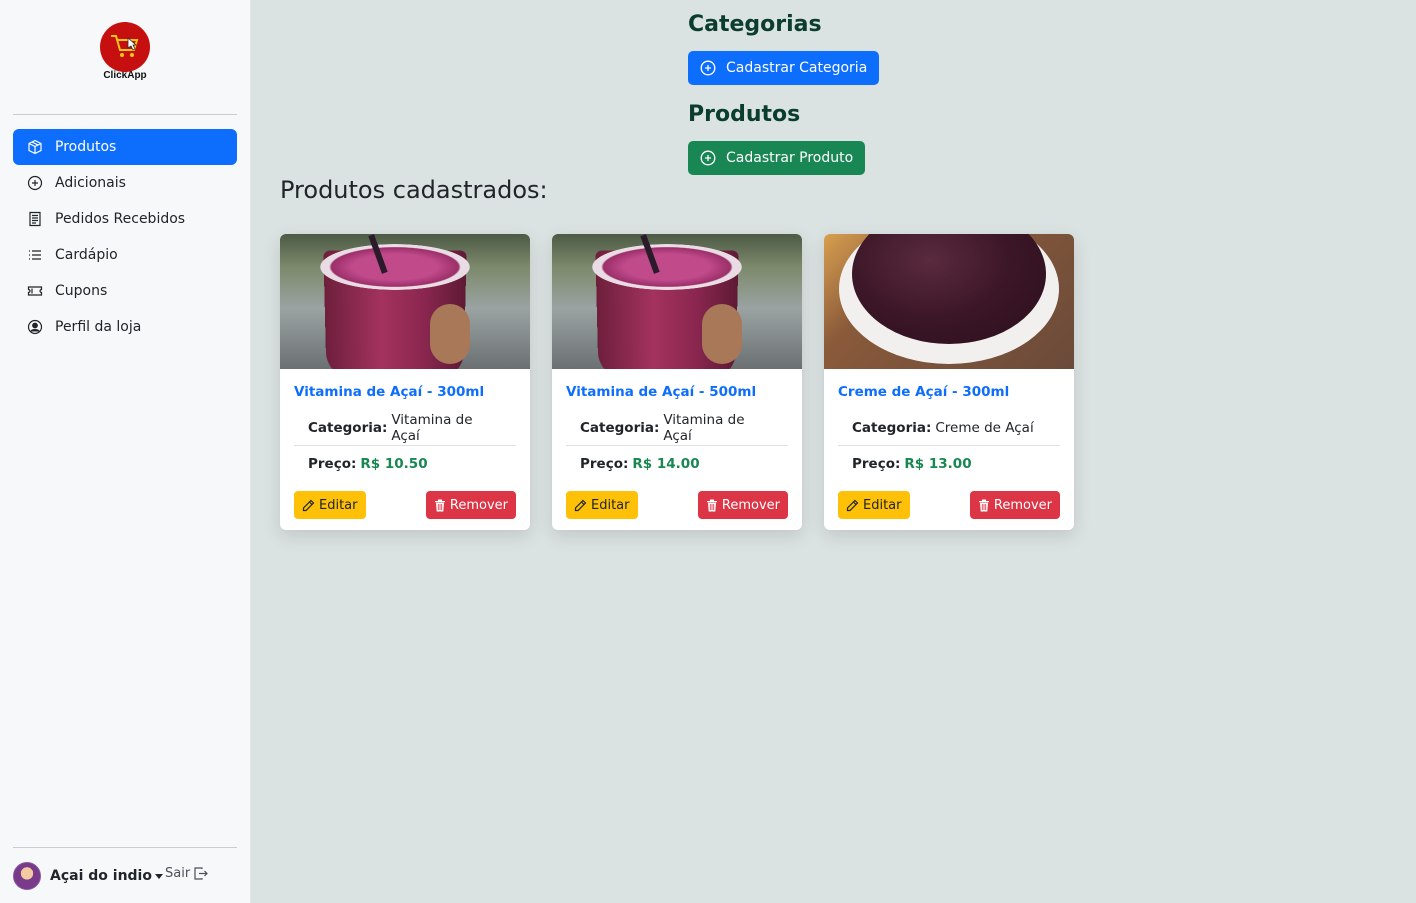 The image size is (1416, 903). I want to click on sidebar-item-label: Produtos, so click(86, 147).